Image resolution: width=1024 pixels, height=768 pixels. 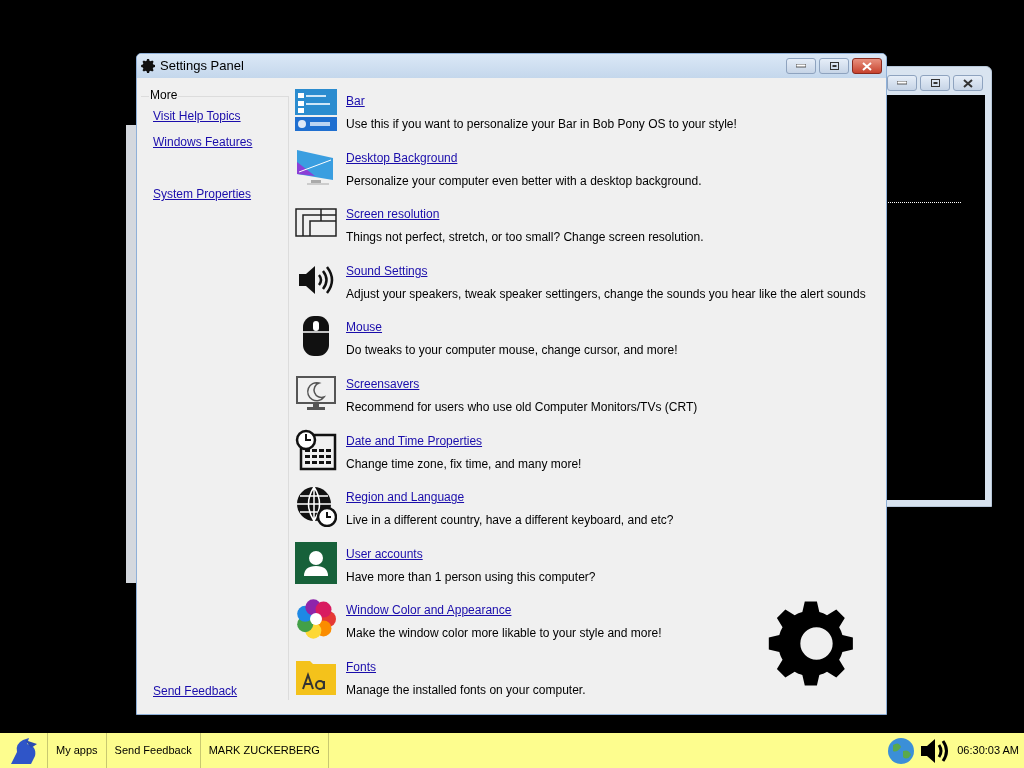 I want to click on window-title: Settings Panel, so click(x=202, y=66).